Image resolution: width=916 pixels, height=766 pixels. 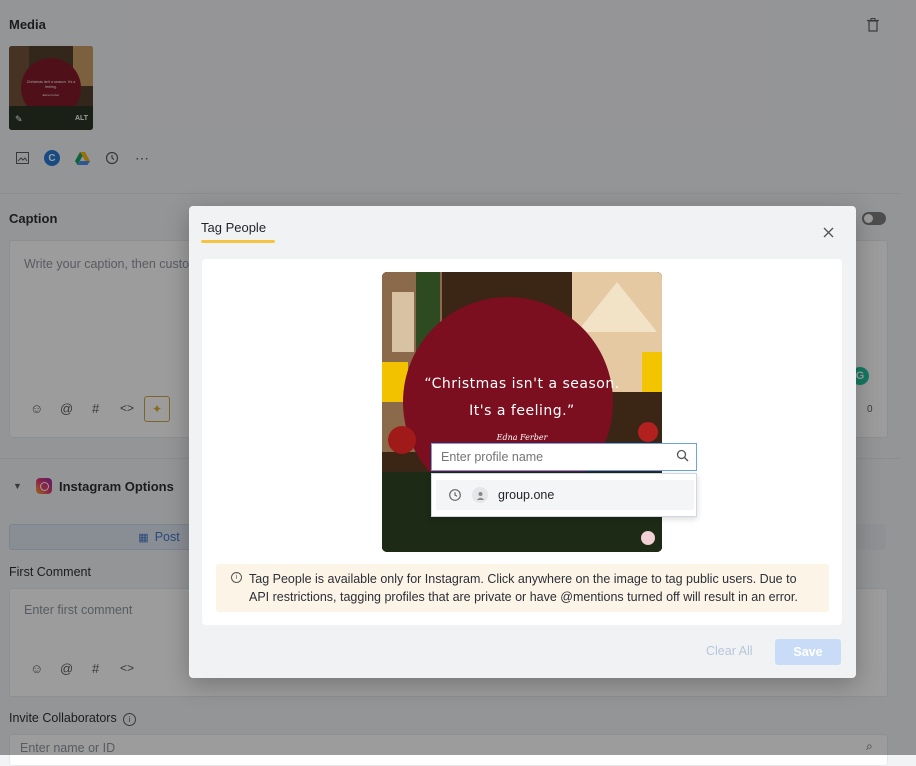 I want to click on active-tab-underline, so click(x=238, y=241).